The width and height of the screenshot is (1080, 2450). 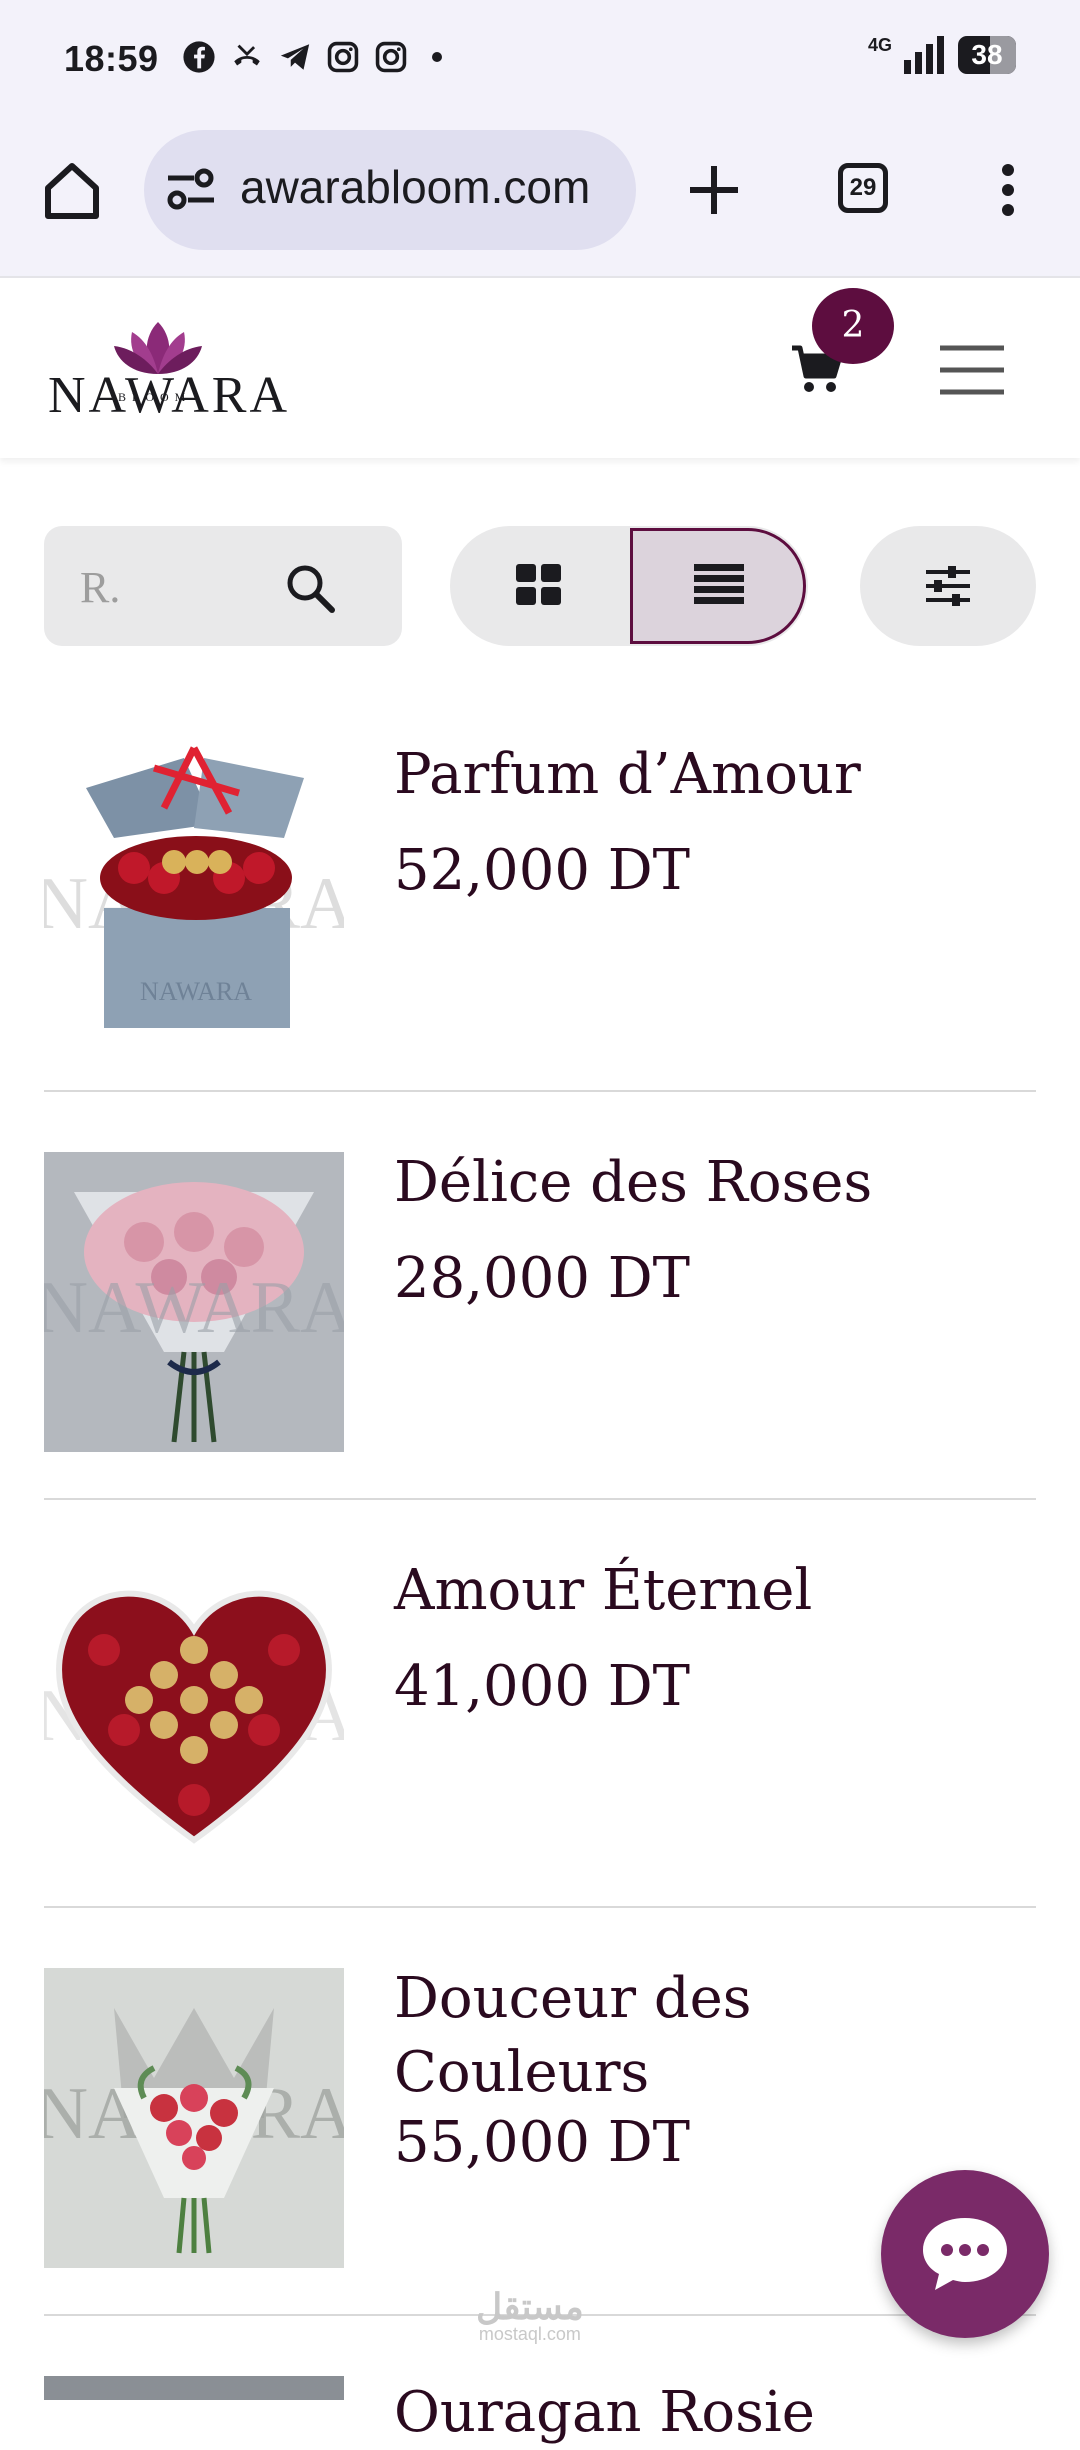 What do you see at coordinates (1008, 190) in the screenshot?
I see `more-options-icon` at bounding box center [1008, 190].